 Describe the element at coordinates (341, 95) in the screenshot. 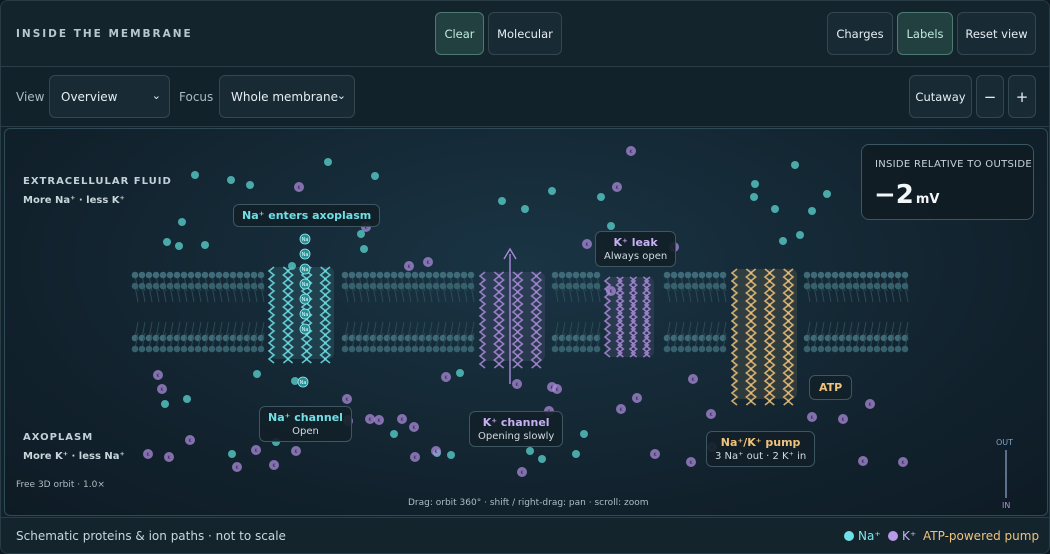

I see `chevron-down-icon: ⌄` at that location.